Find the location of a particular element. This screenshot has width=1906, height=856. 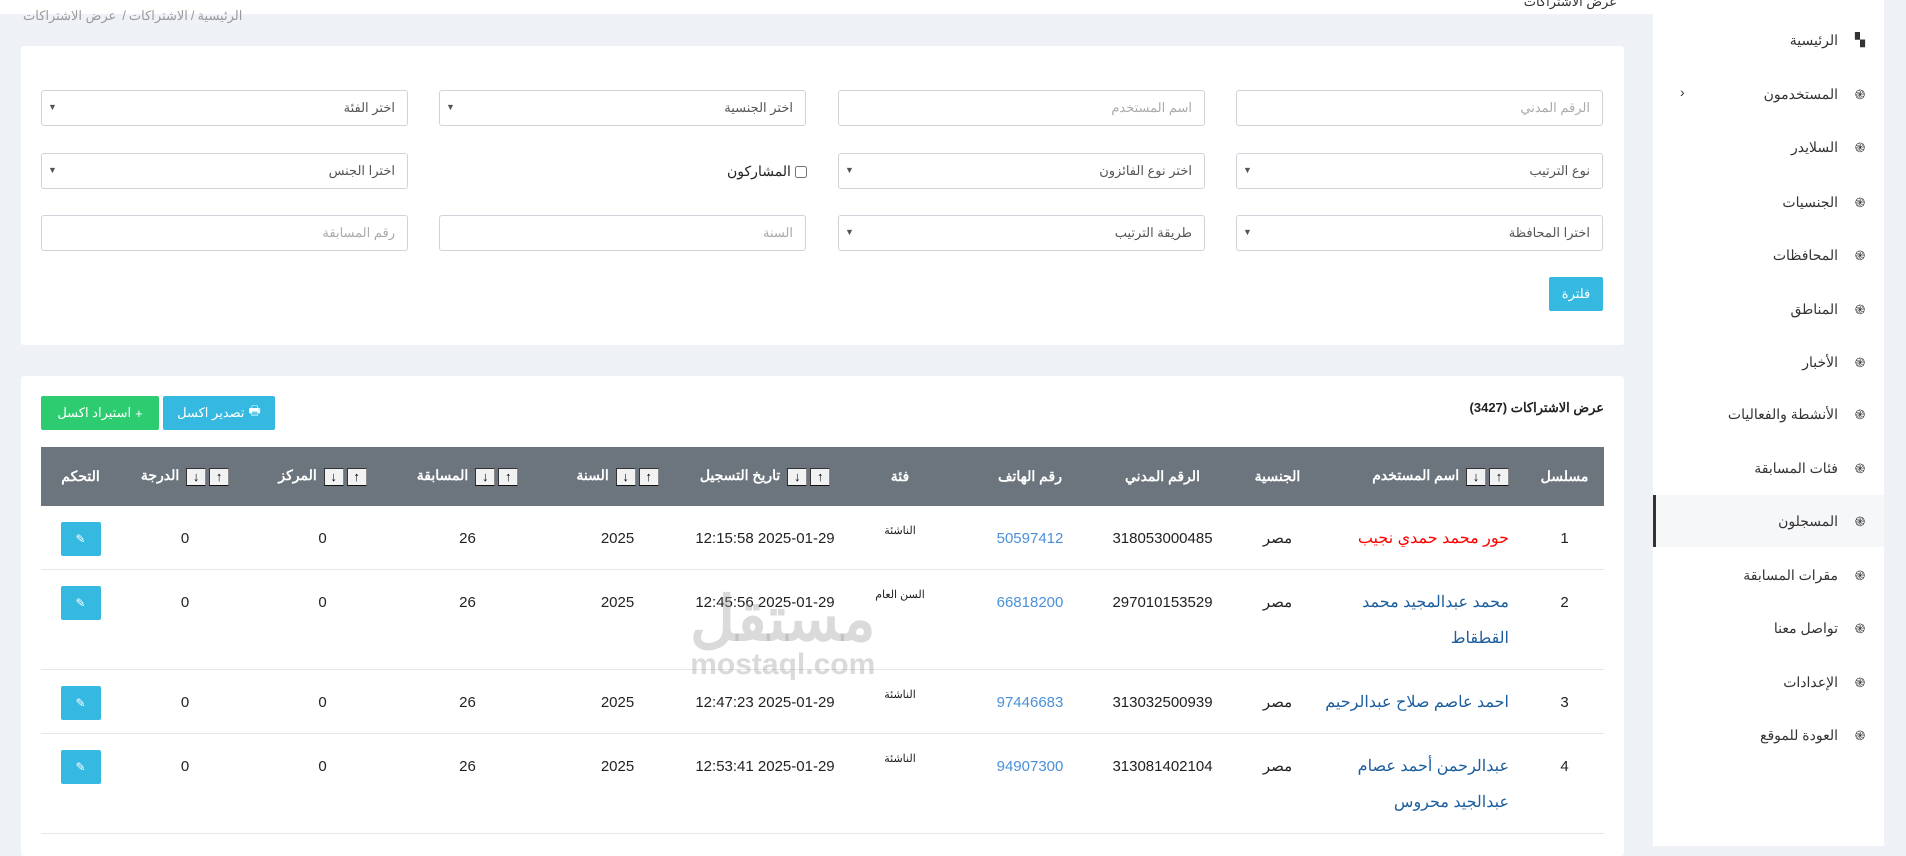

column-header: الجنسية is located at coordinates (1277, 476).